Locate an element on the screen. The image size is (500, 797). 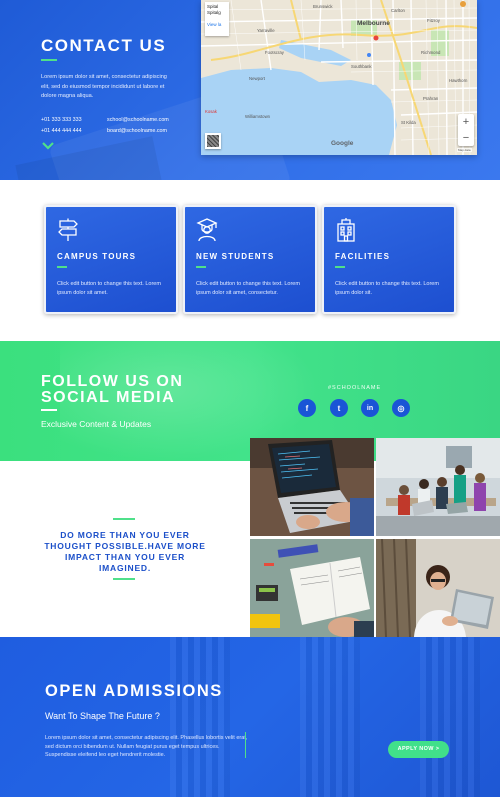
phone-number: +01 444 444 444 is located at coordinates (61, 131).